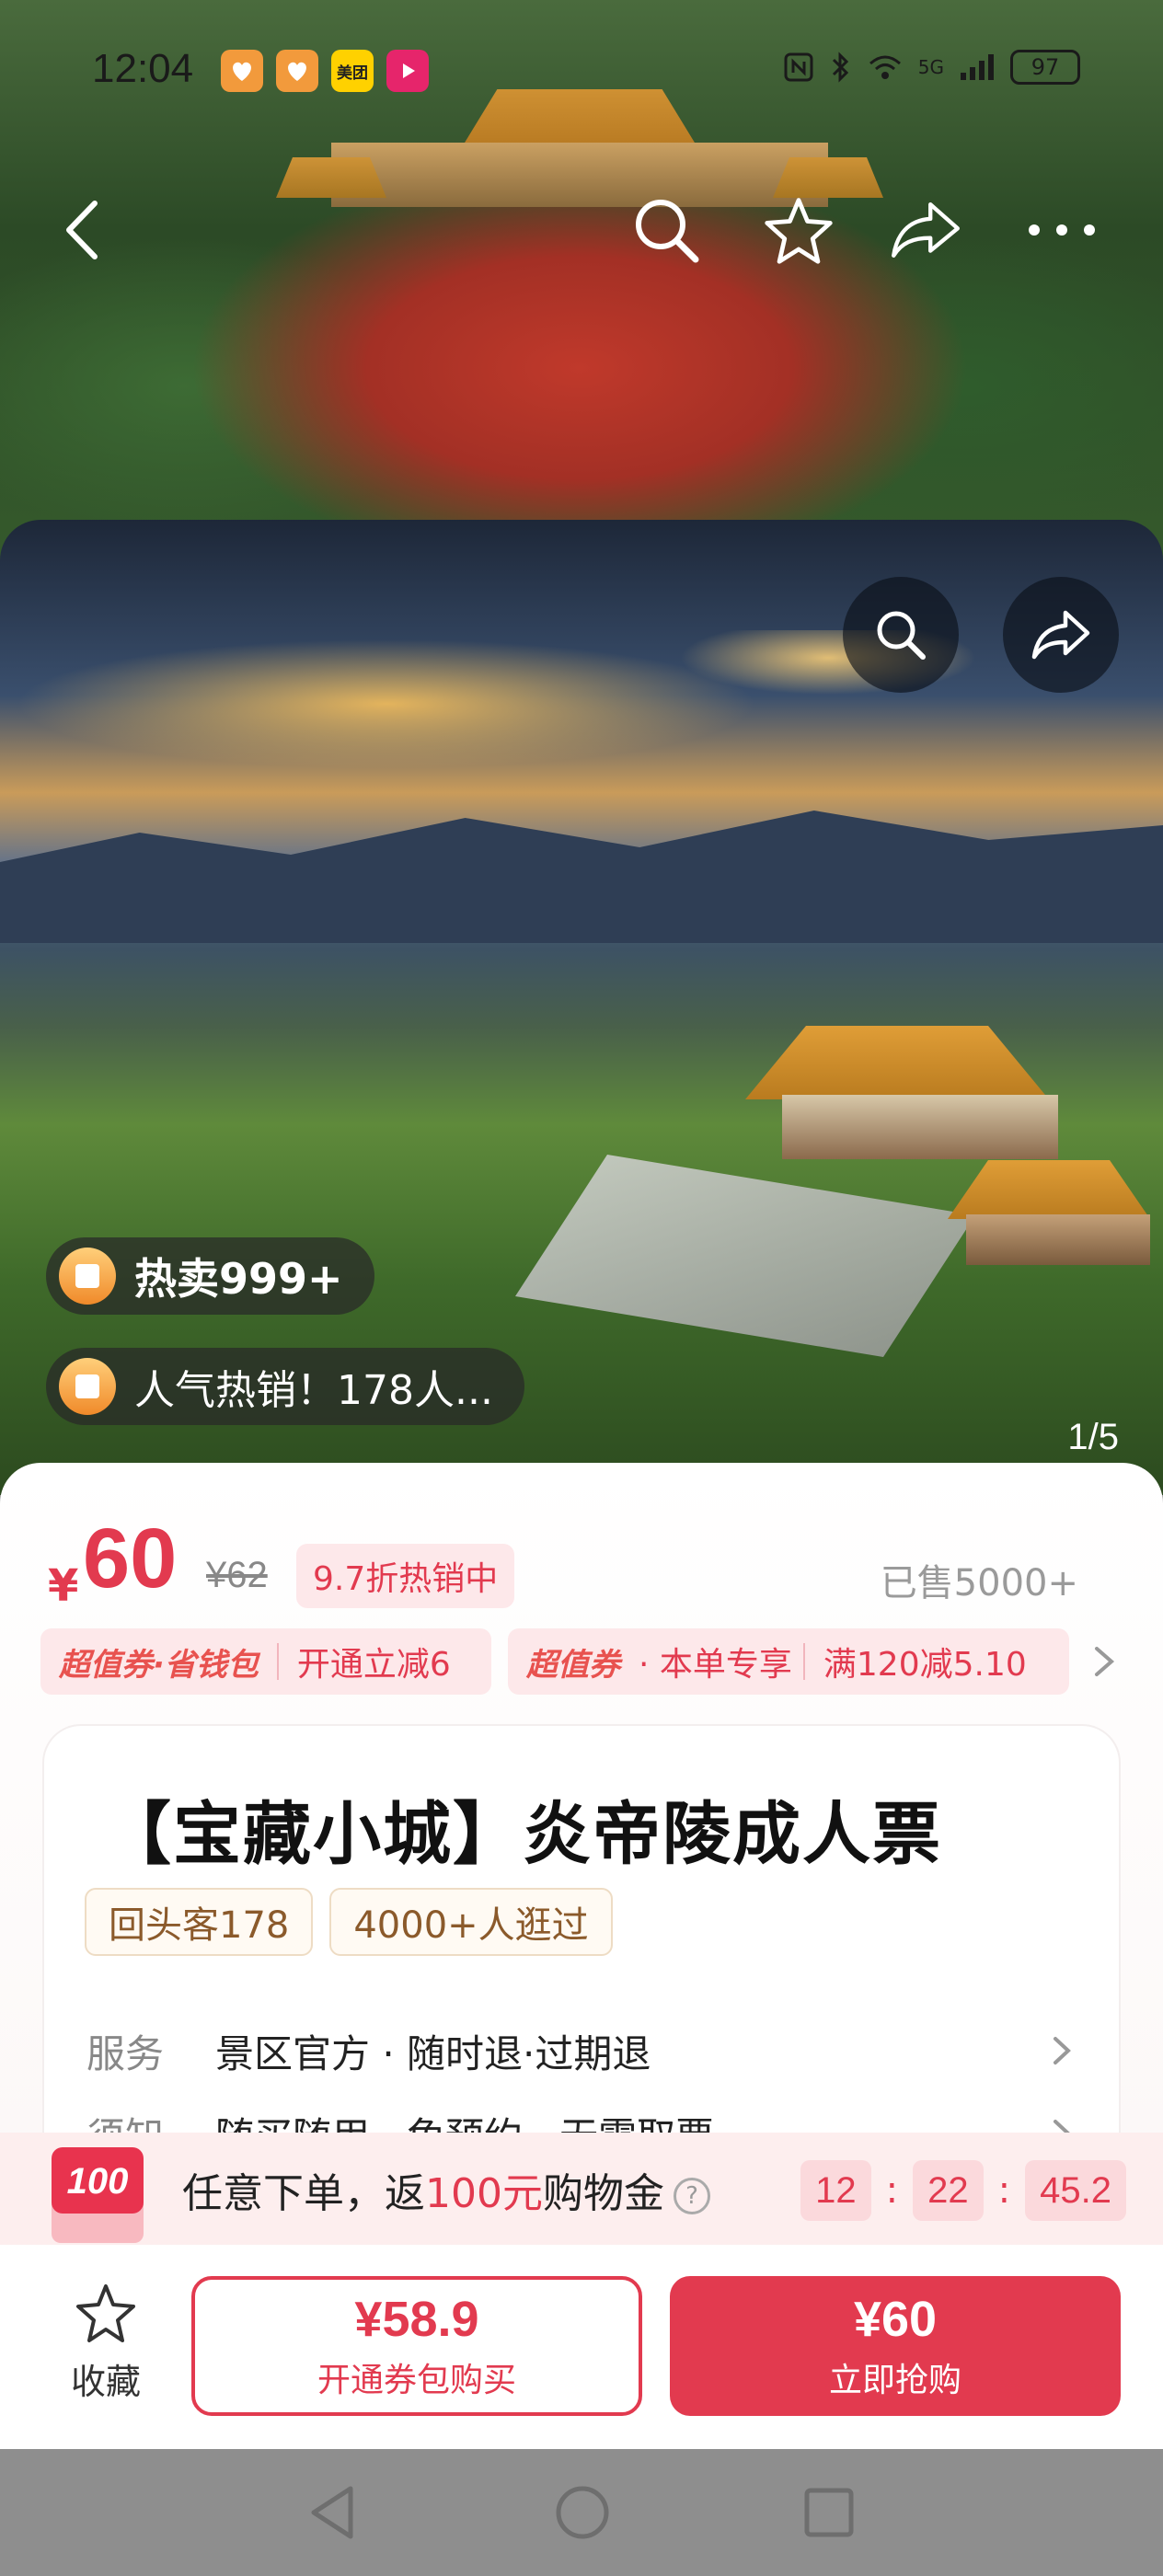 This screenshot has width=1163, height=2576. Describe the element at coordinates (799, 67) in the screenshot. I see `nfc-icon` at that location.